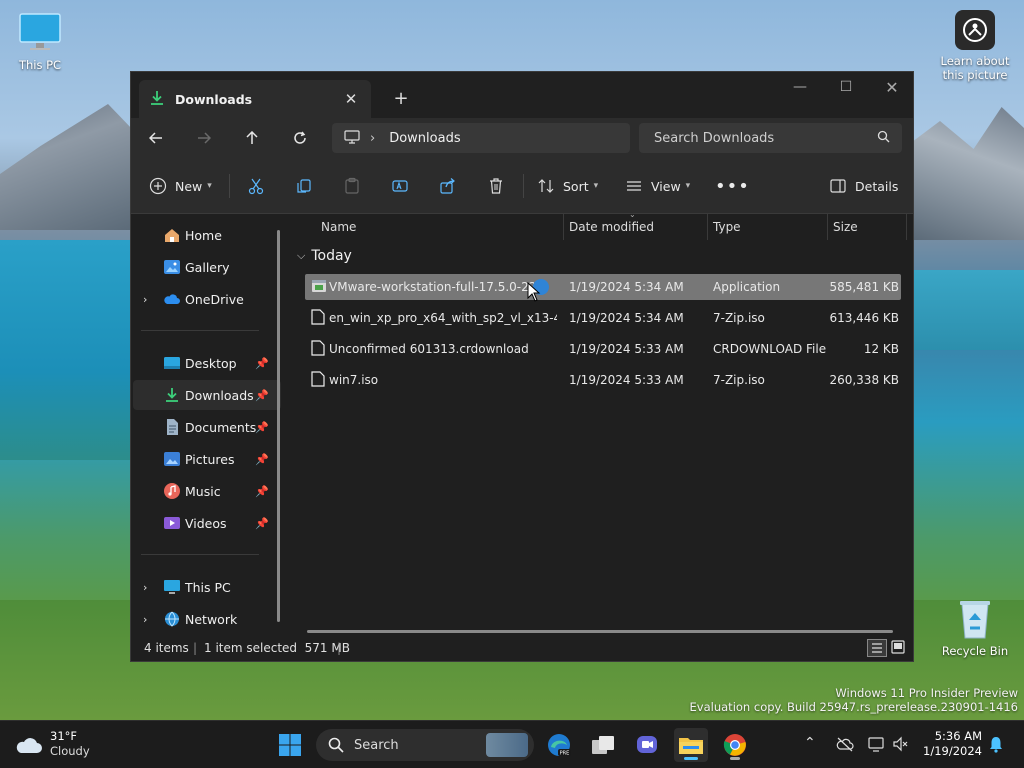  I want to click on file-date: 1/19/2024 5:33 AM, so click(626, 349).